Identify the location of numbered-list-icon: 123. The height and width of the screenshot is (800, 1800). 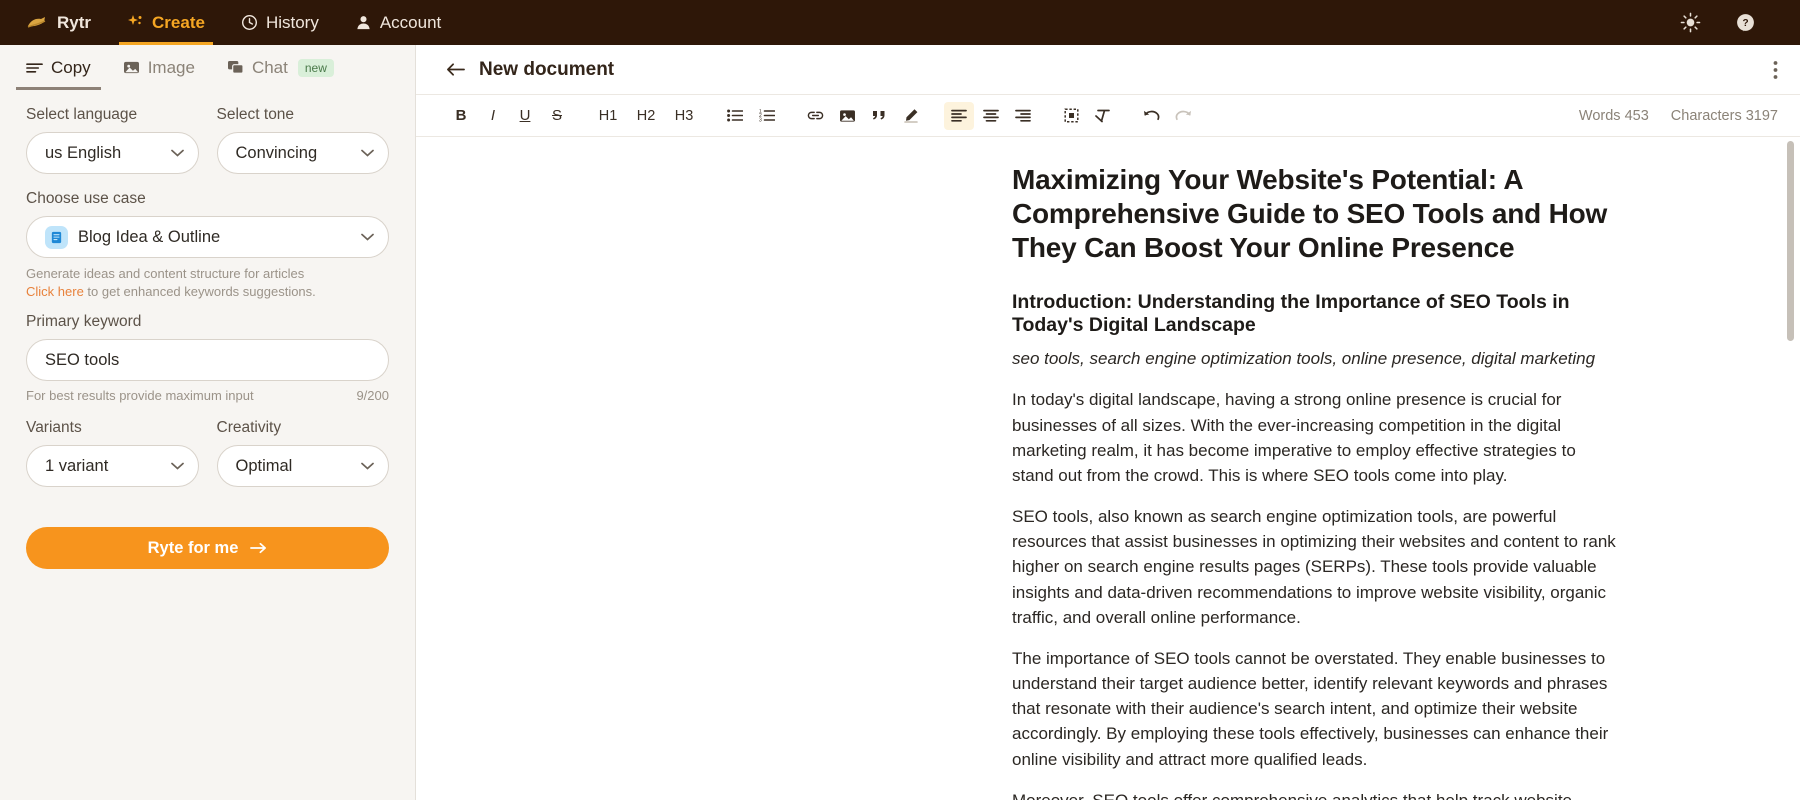
(767, 116).